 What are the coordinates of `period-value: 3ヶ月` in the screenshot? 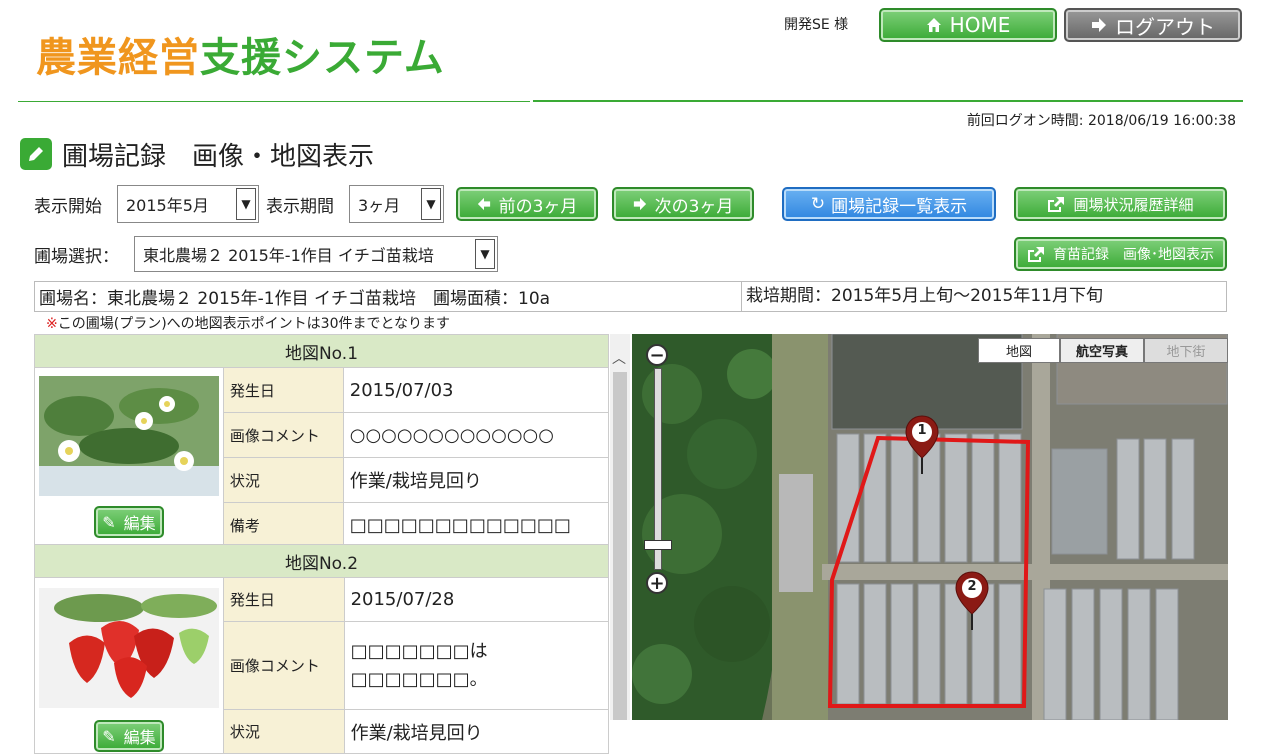 It's located at (379, 205).